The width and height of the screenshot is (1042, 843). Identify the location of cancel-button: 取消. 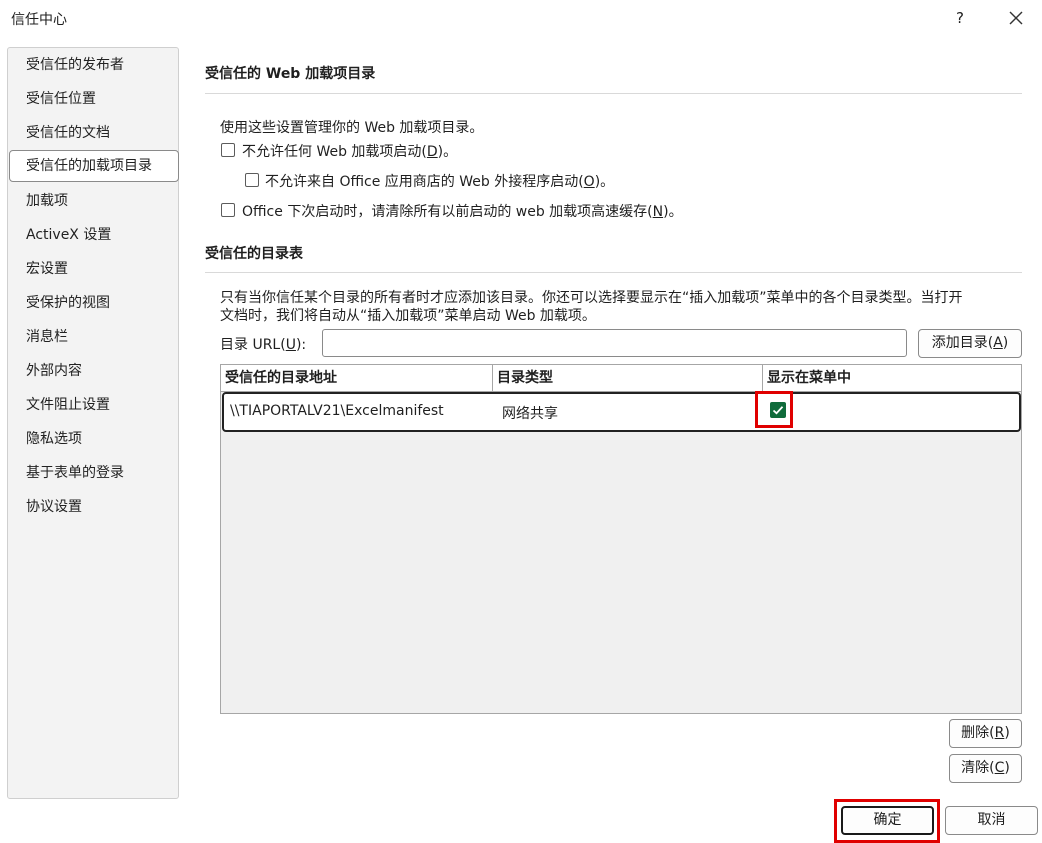
(991, 820).